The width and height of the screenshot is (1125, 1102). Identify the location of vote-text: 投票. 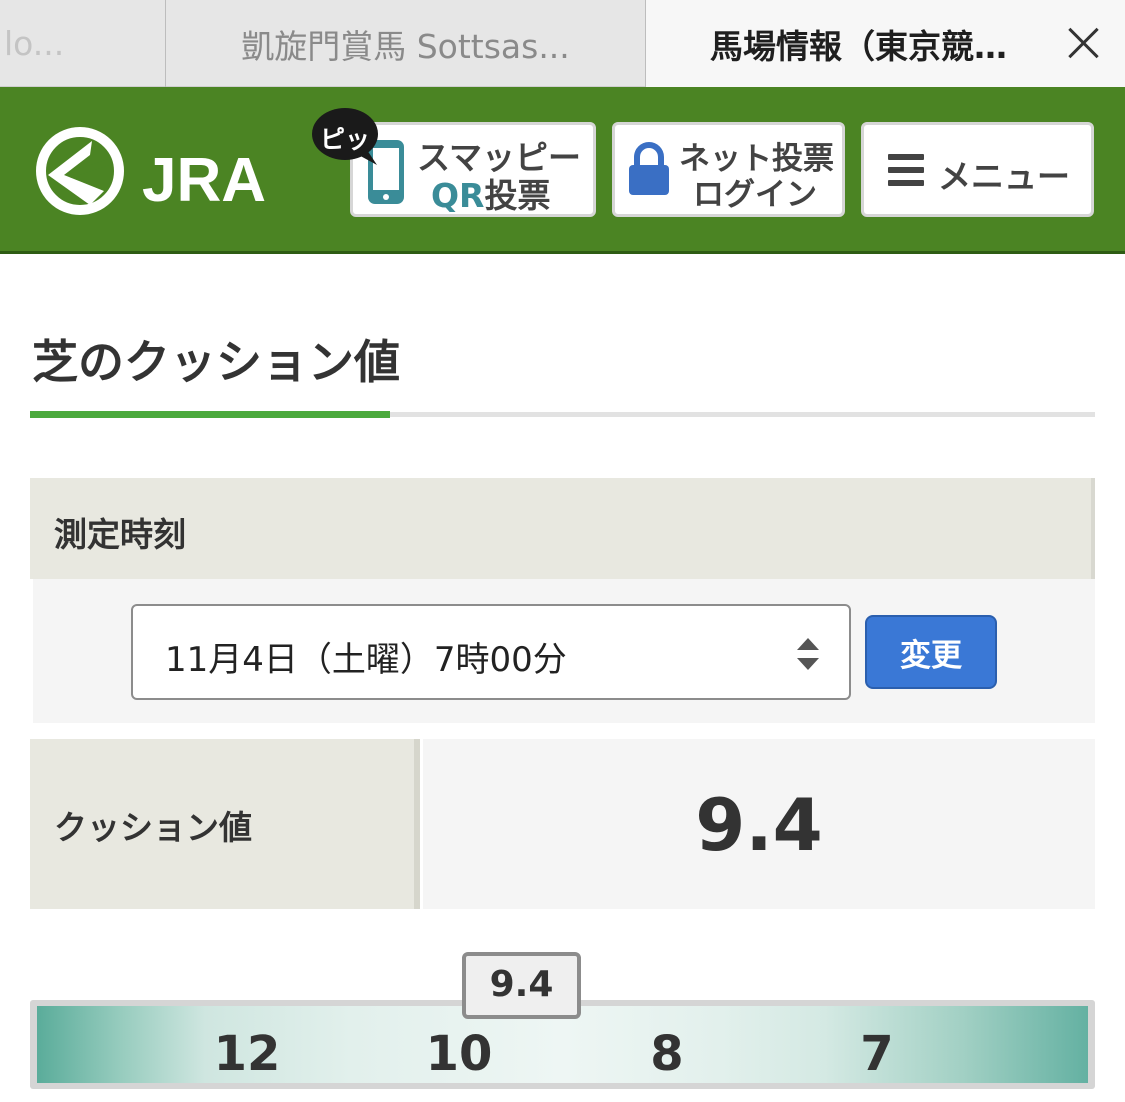
(517, 195).